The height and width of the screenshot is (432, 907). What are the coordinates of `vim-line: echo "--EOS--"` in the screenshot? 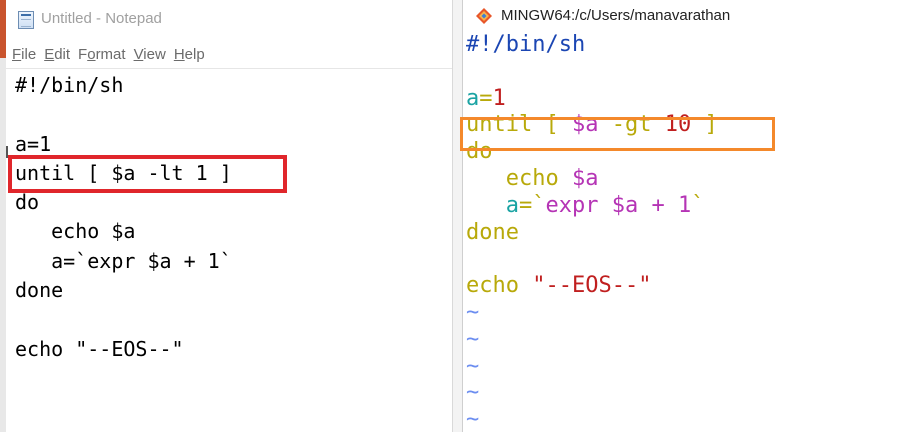 It's located at (592, 286).